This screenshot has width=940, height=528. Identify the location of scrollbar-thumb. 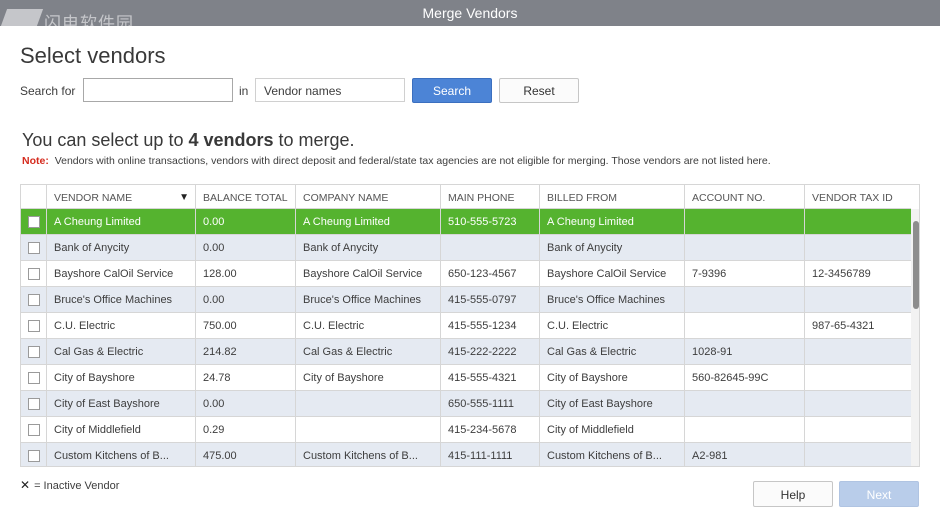
(916, 265).